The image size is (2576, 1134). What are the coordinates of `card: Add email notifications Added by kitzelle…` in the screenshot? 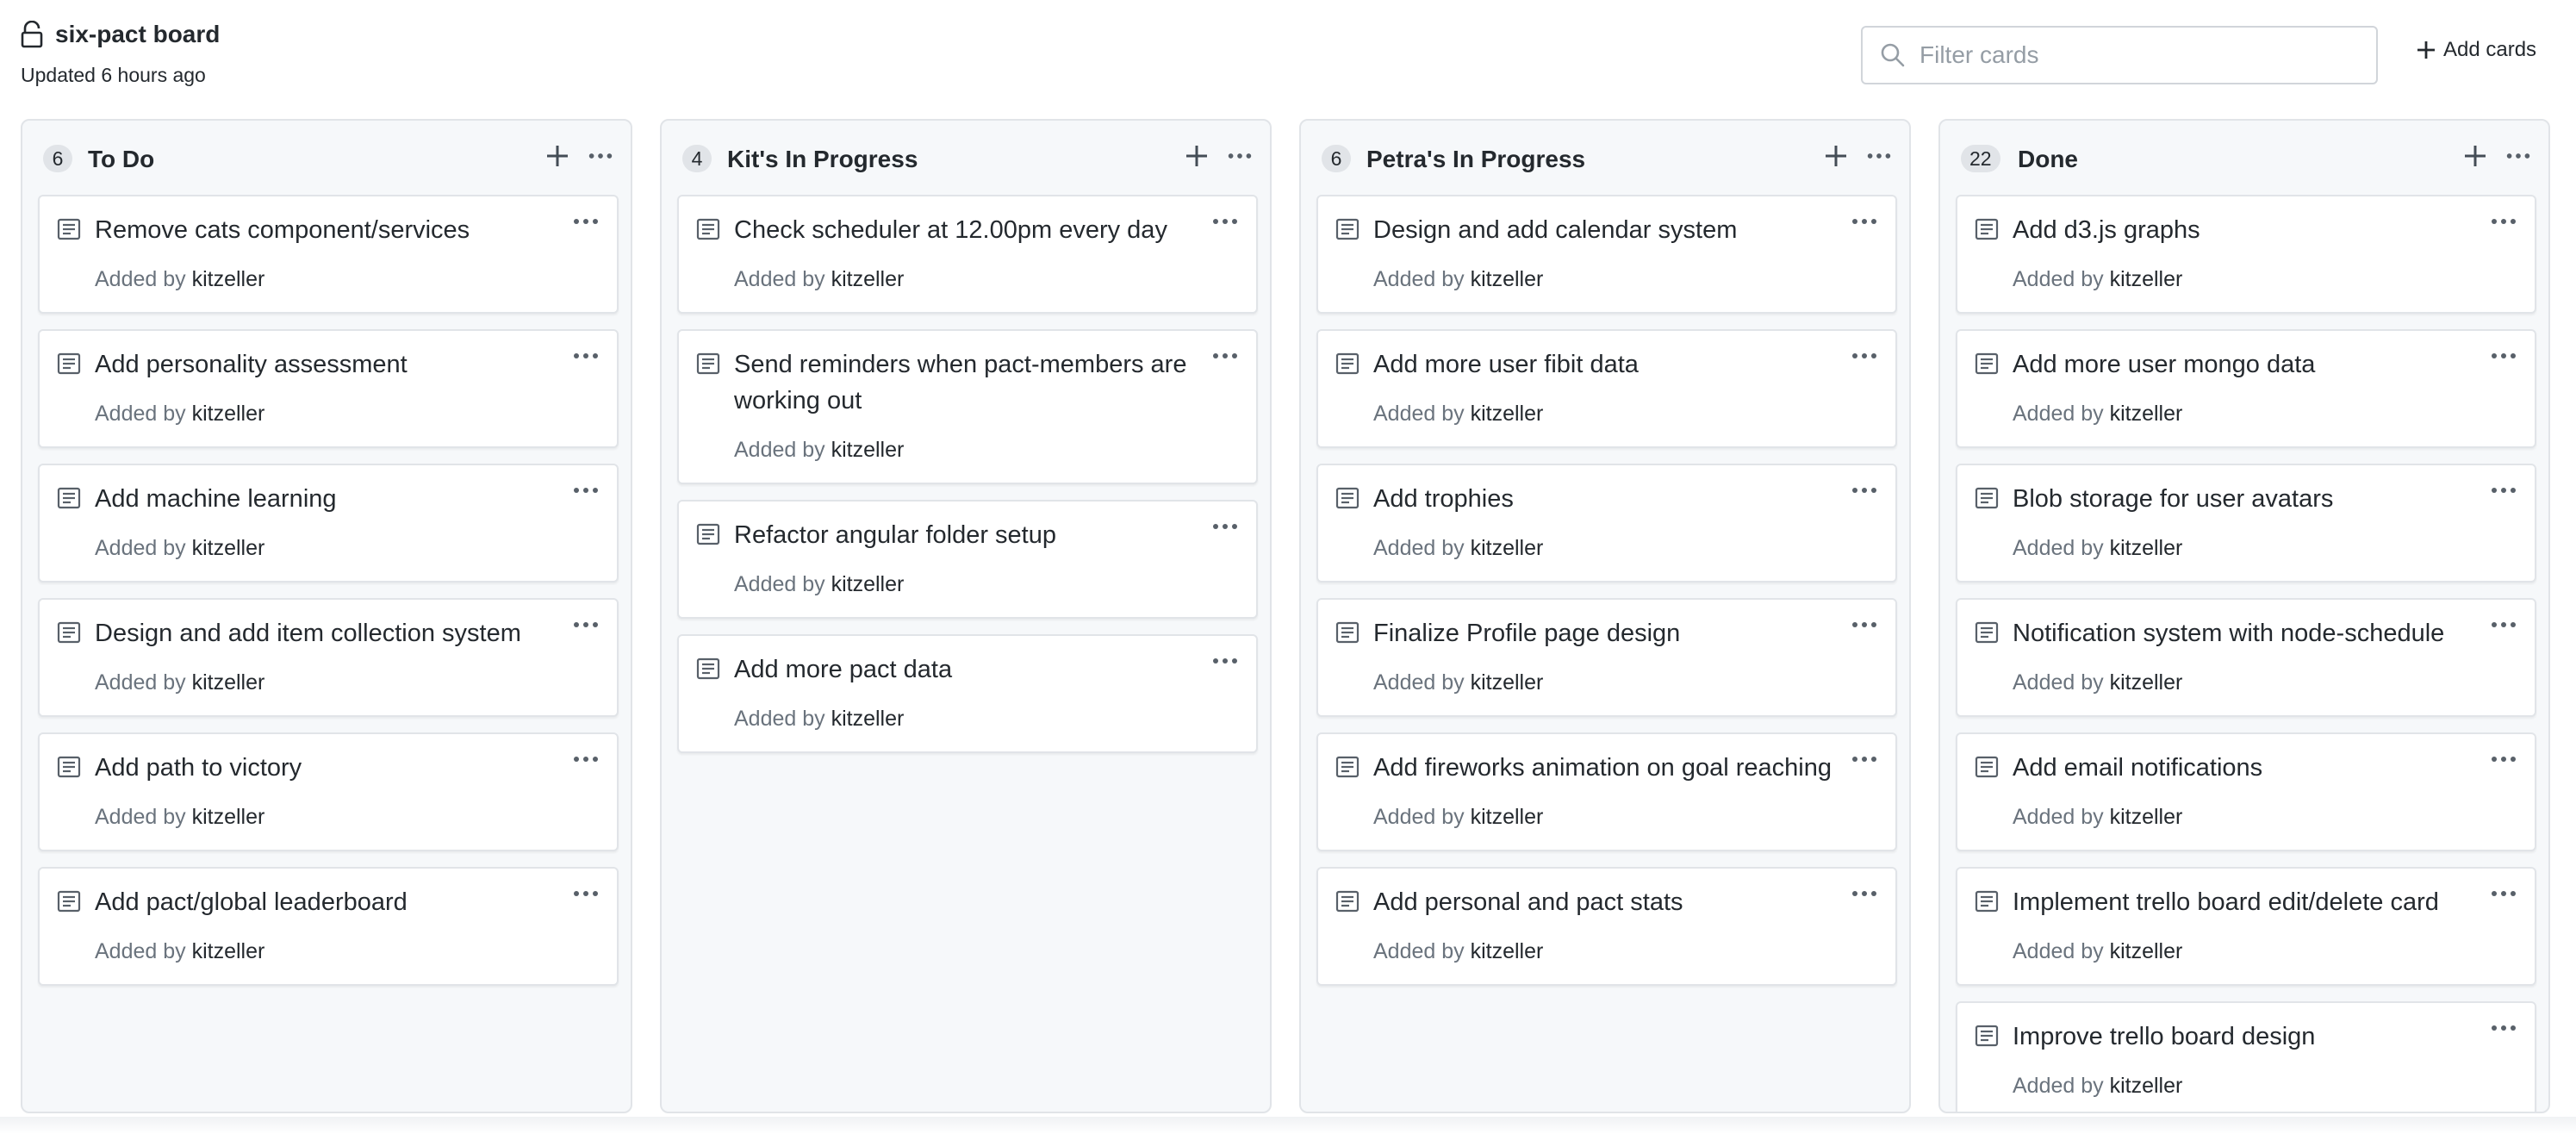 It's located at (2246, 791).